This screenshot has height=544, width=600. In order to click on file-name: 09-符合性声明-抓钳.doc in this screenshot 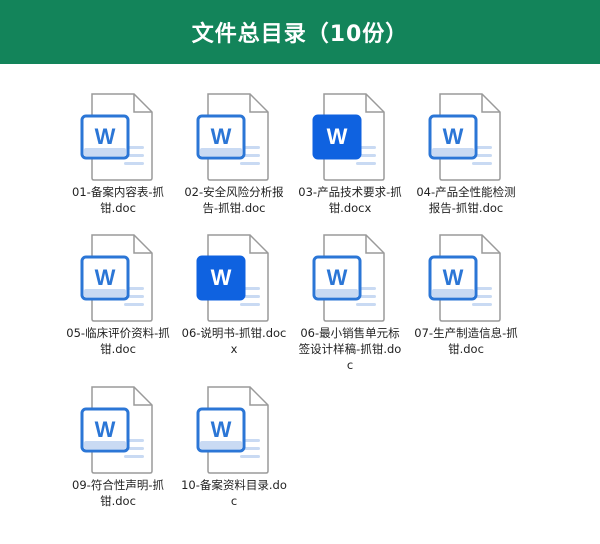, I will do `click(118, 493)`.